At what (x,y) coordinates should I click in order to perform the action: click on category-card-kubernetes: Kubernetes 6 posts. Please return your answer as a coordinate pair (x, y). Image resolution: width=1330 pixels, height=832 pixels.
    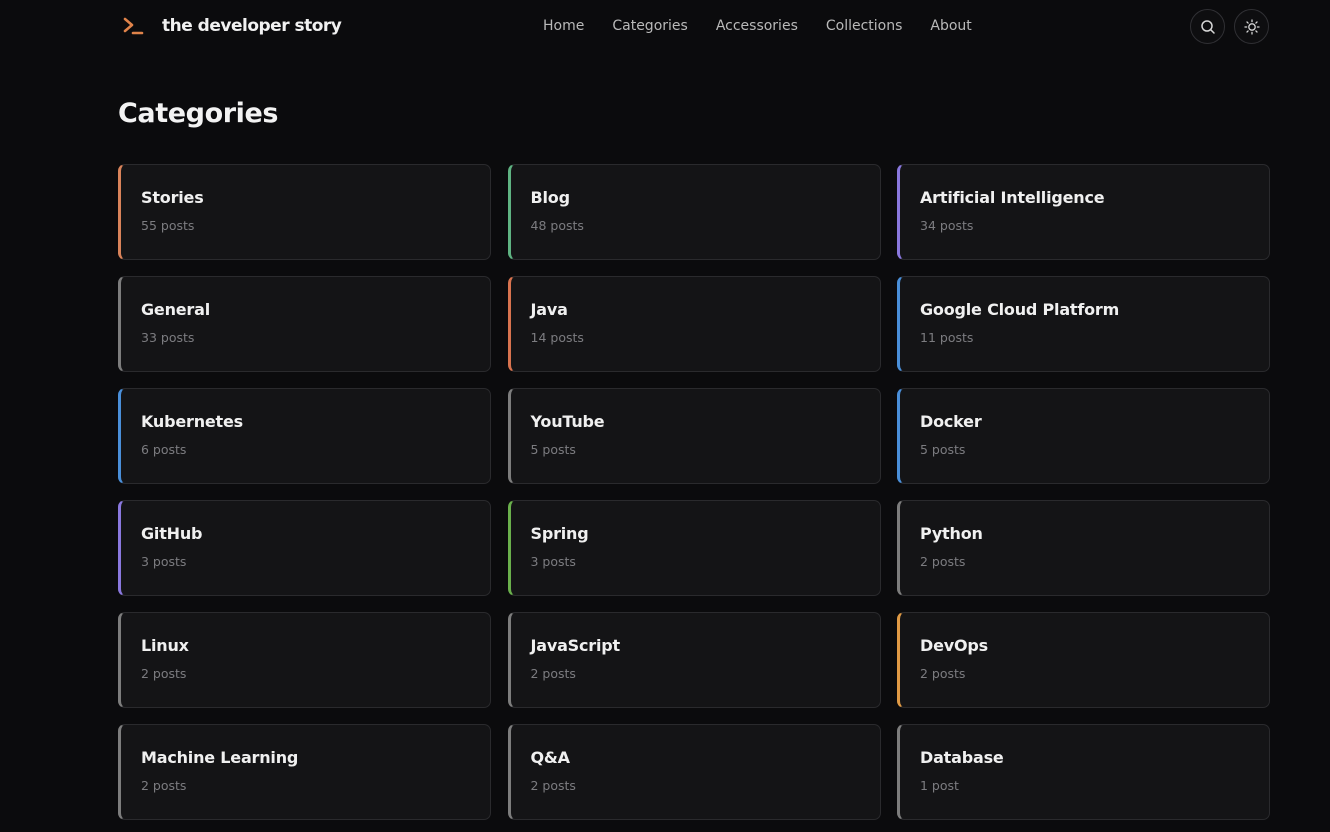
    Looking at the image, I should click on (304, 436).